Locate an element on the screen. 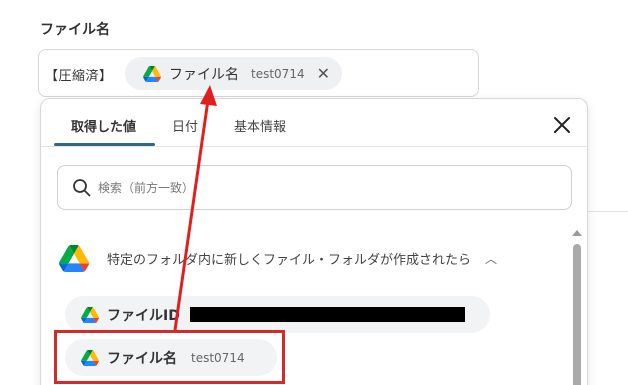 The height and width of the screenshot is (385, 628). annotation-arrow is located at coordinates (195, 208).